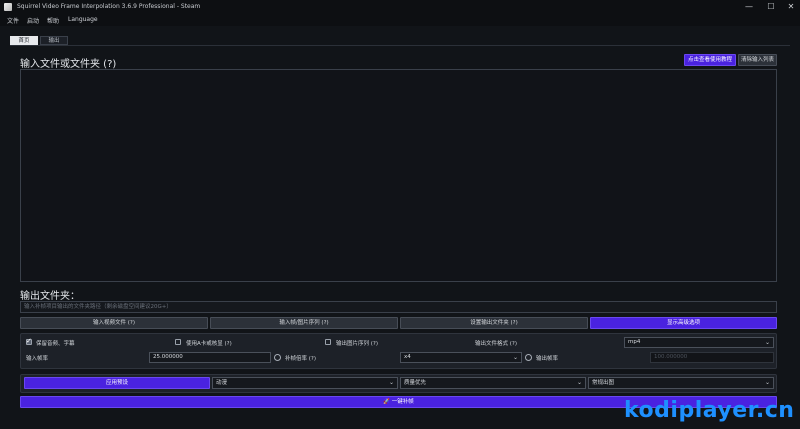 The width and height of the screenshot is (800, 429). Describe the element at coordinates (400, 20) in the screenshot. I see `menu-bar: 文件 启动 帮助 Language` at that location.